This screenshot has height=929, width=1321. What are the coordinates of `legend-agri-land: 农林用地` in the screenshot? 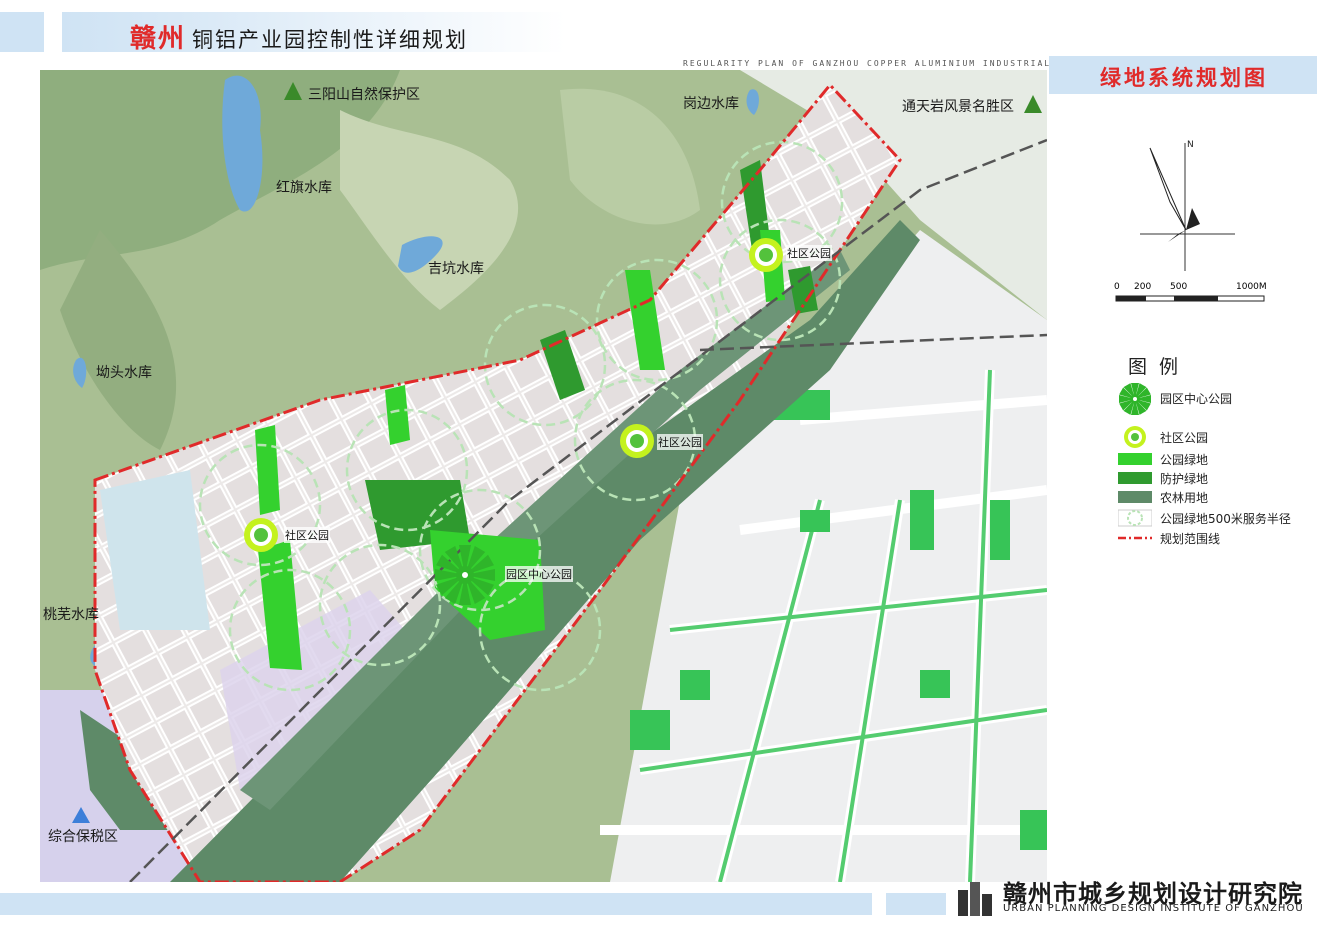 It's located at (1163, 497).